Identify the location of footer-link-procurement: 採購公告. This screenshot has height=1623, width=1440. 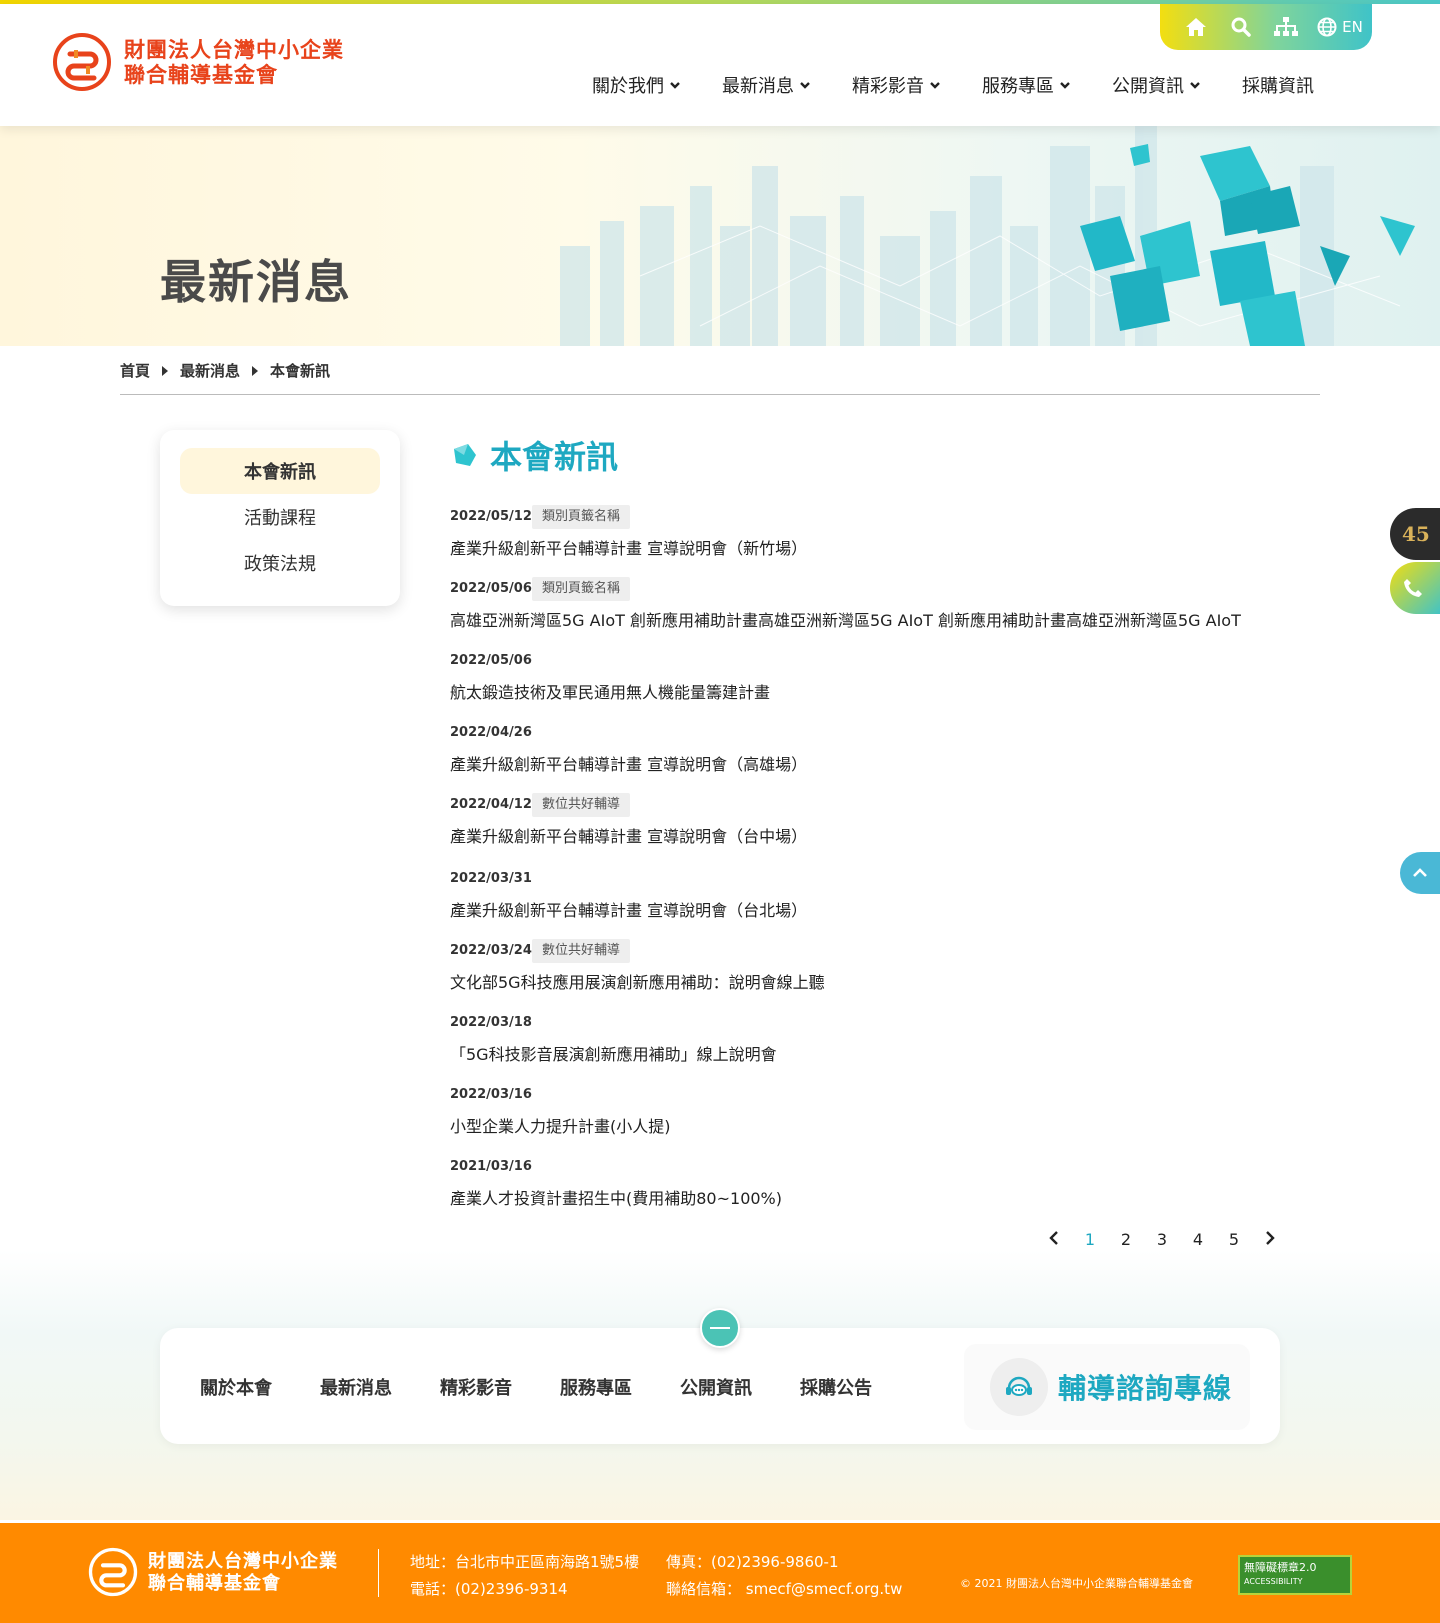
(836, 1387).